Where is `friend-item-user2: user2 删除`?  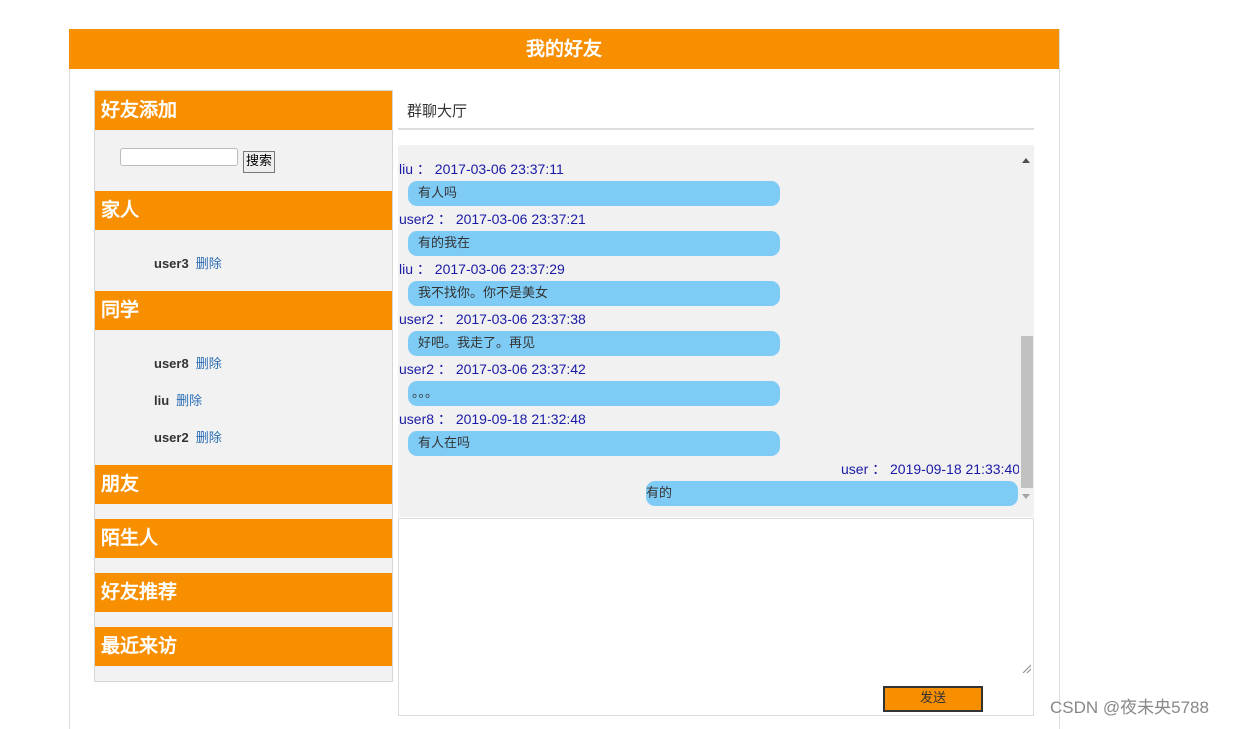
friend-item-user2: user2 删除 is located at coordinates (188, 436).